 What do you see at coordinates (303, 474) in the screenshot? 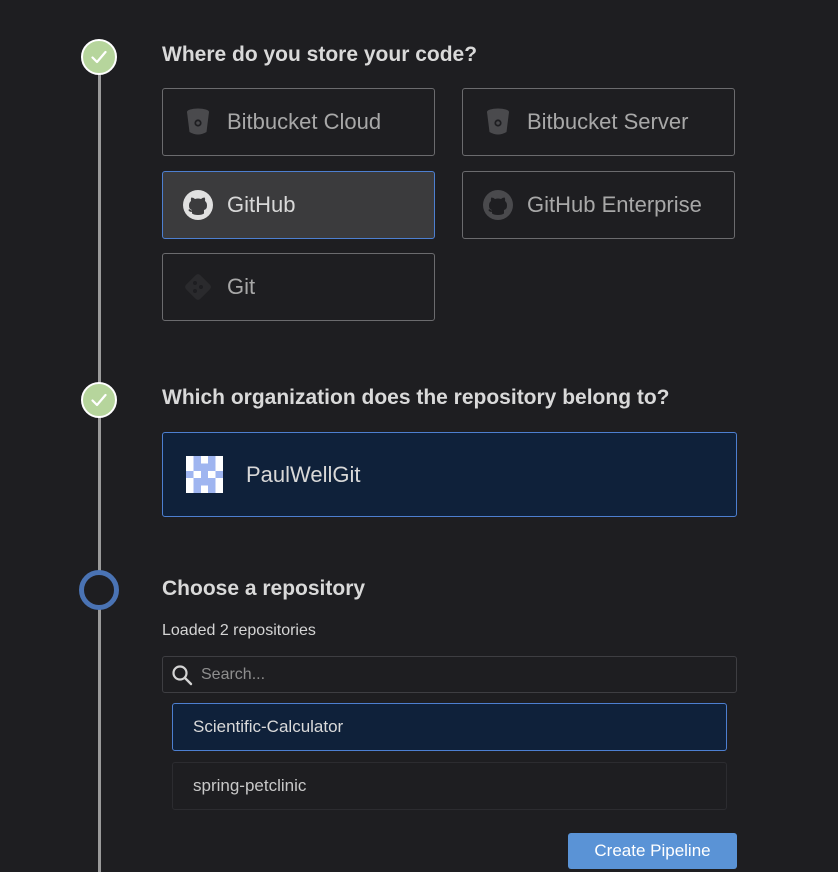
I see `organization-name: PaulWellGit` at bounding box center [303, 474].